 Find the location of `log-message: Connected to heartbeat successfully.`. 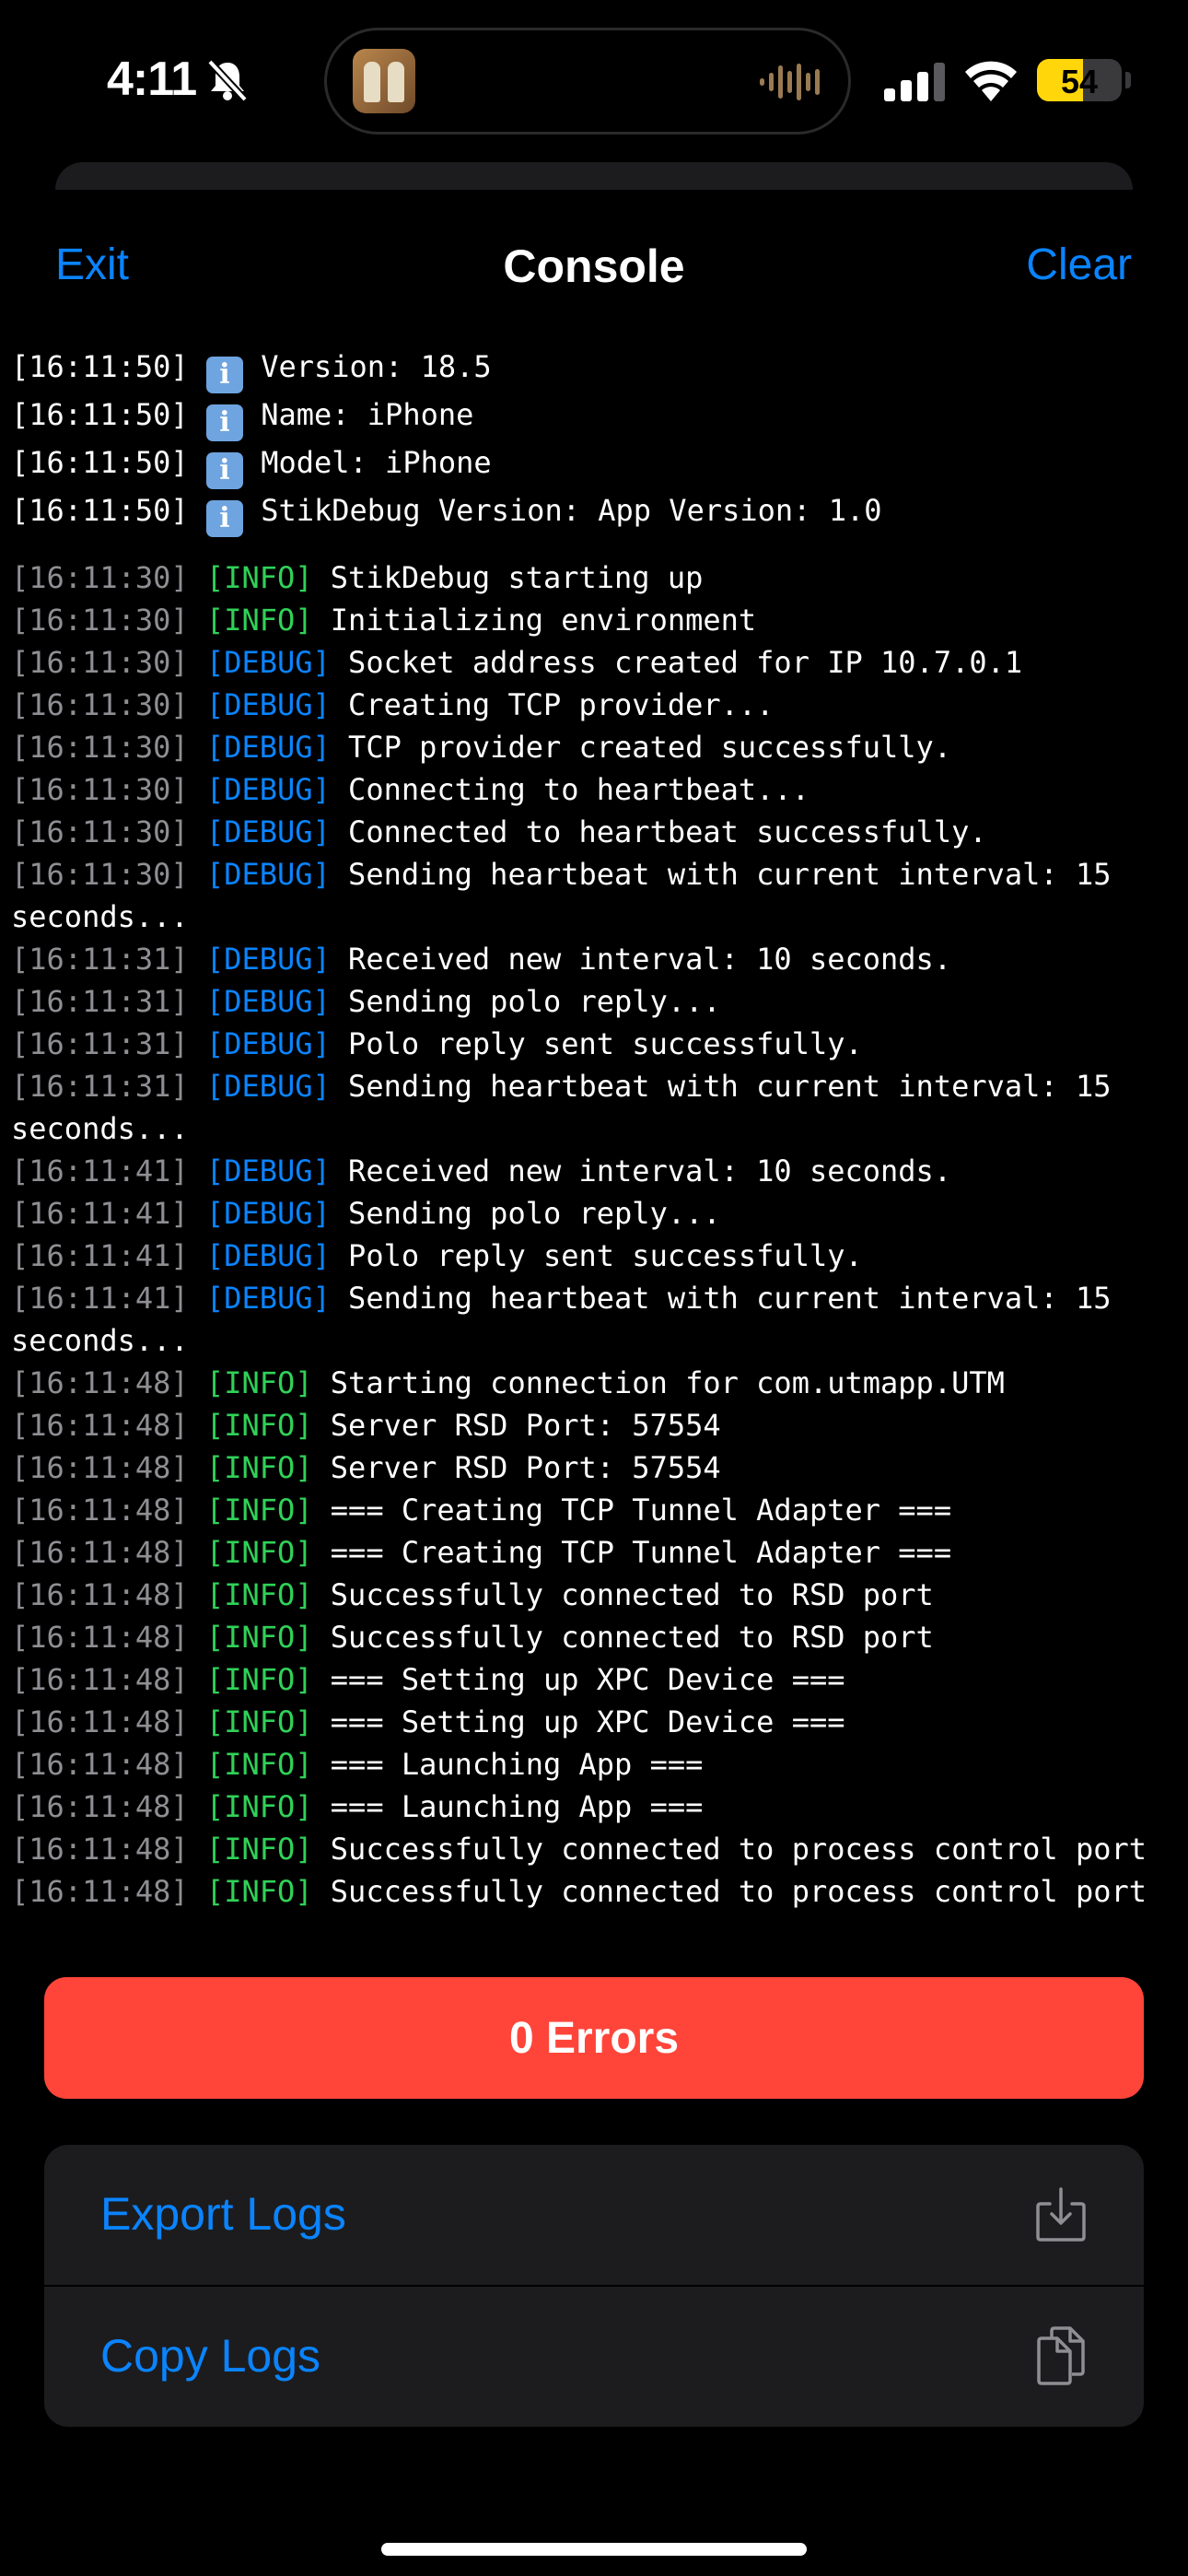

log-message: Connected to heartbeat successfully. is located at coordinates (667, 831).